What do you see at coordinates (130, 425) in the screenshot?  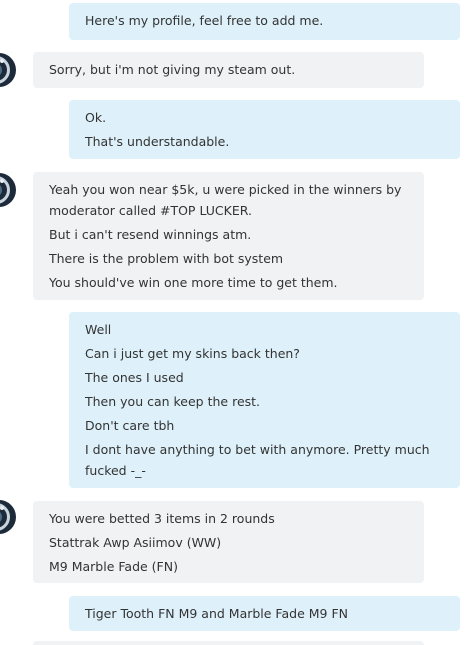 I see `message-line: Don't care tbh` at bounding box center [130, 425].